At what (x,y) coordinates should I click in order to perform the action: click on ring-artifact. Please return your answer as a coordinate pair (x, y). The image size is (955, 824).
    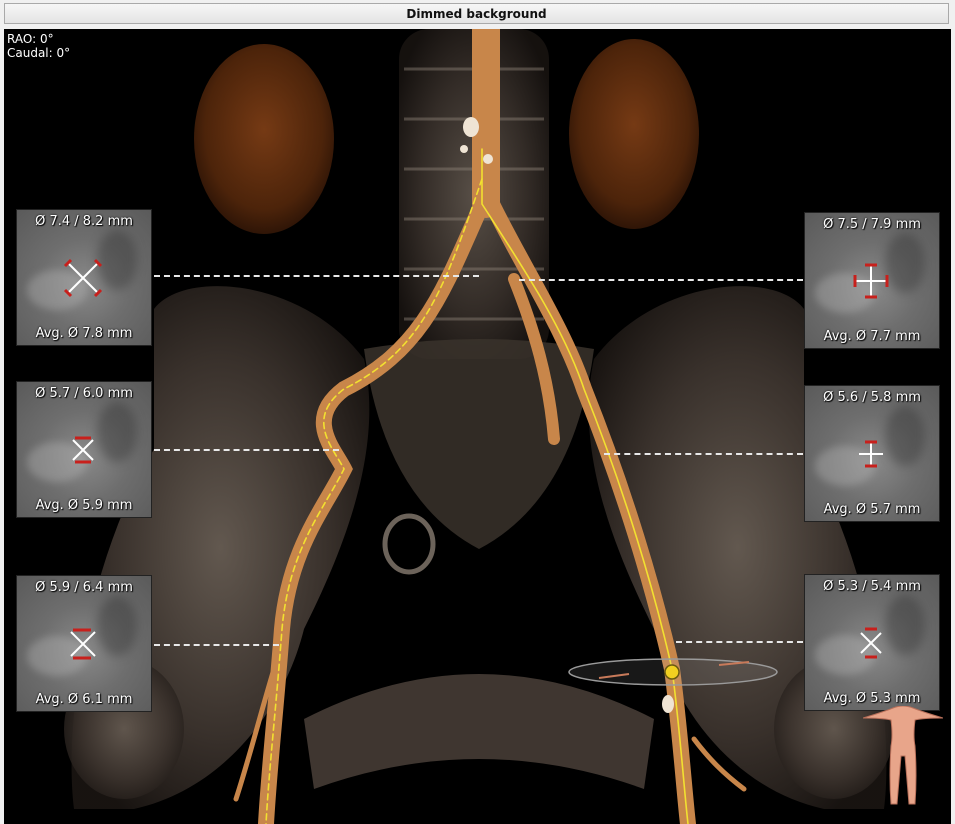
    Looking at the image, I should click on (409, 544).